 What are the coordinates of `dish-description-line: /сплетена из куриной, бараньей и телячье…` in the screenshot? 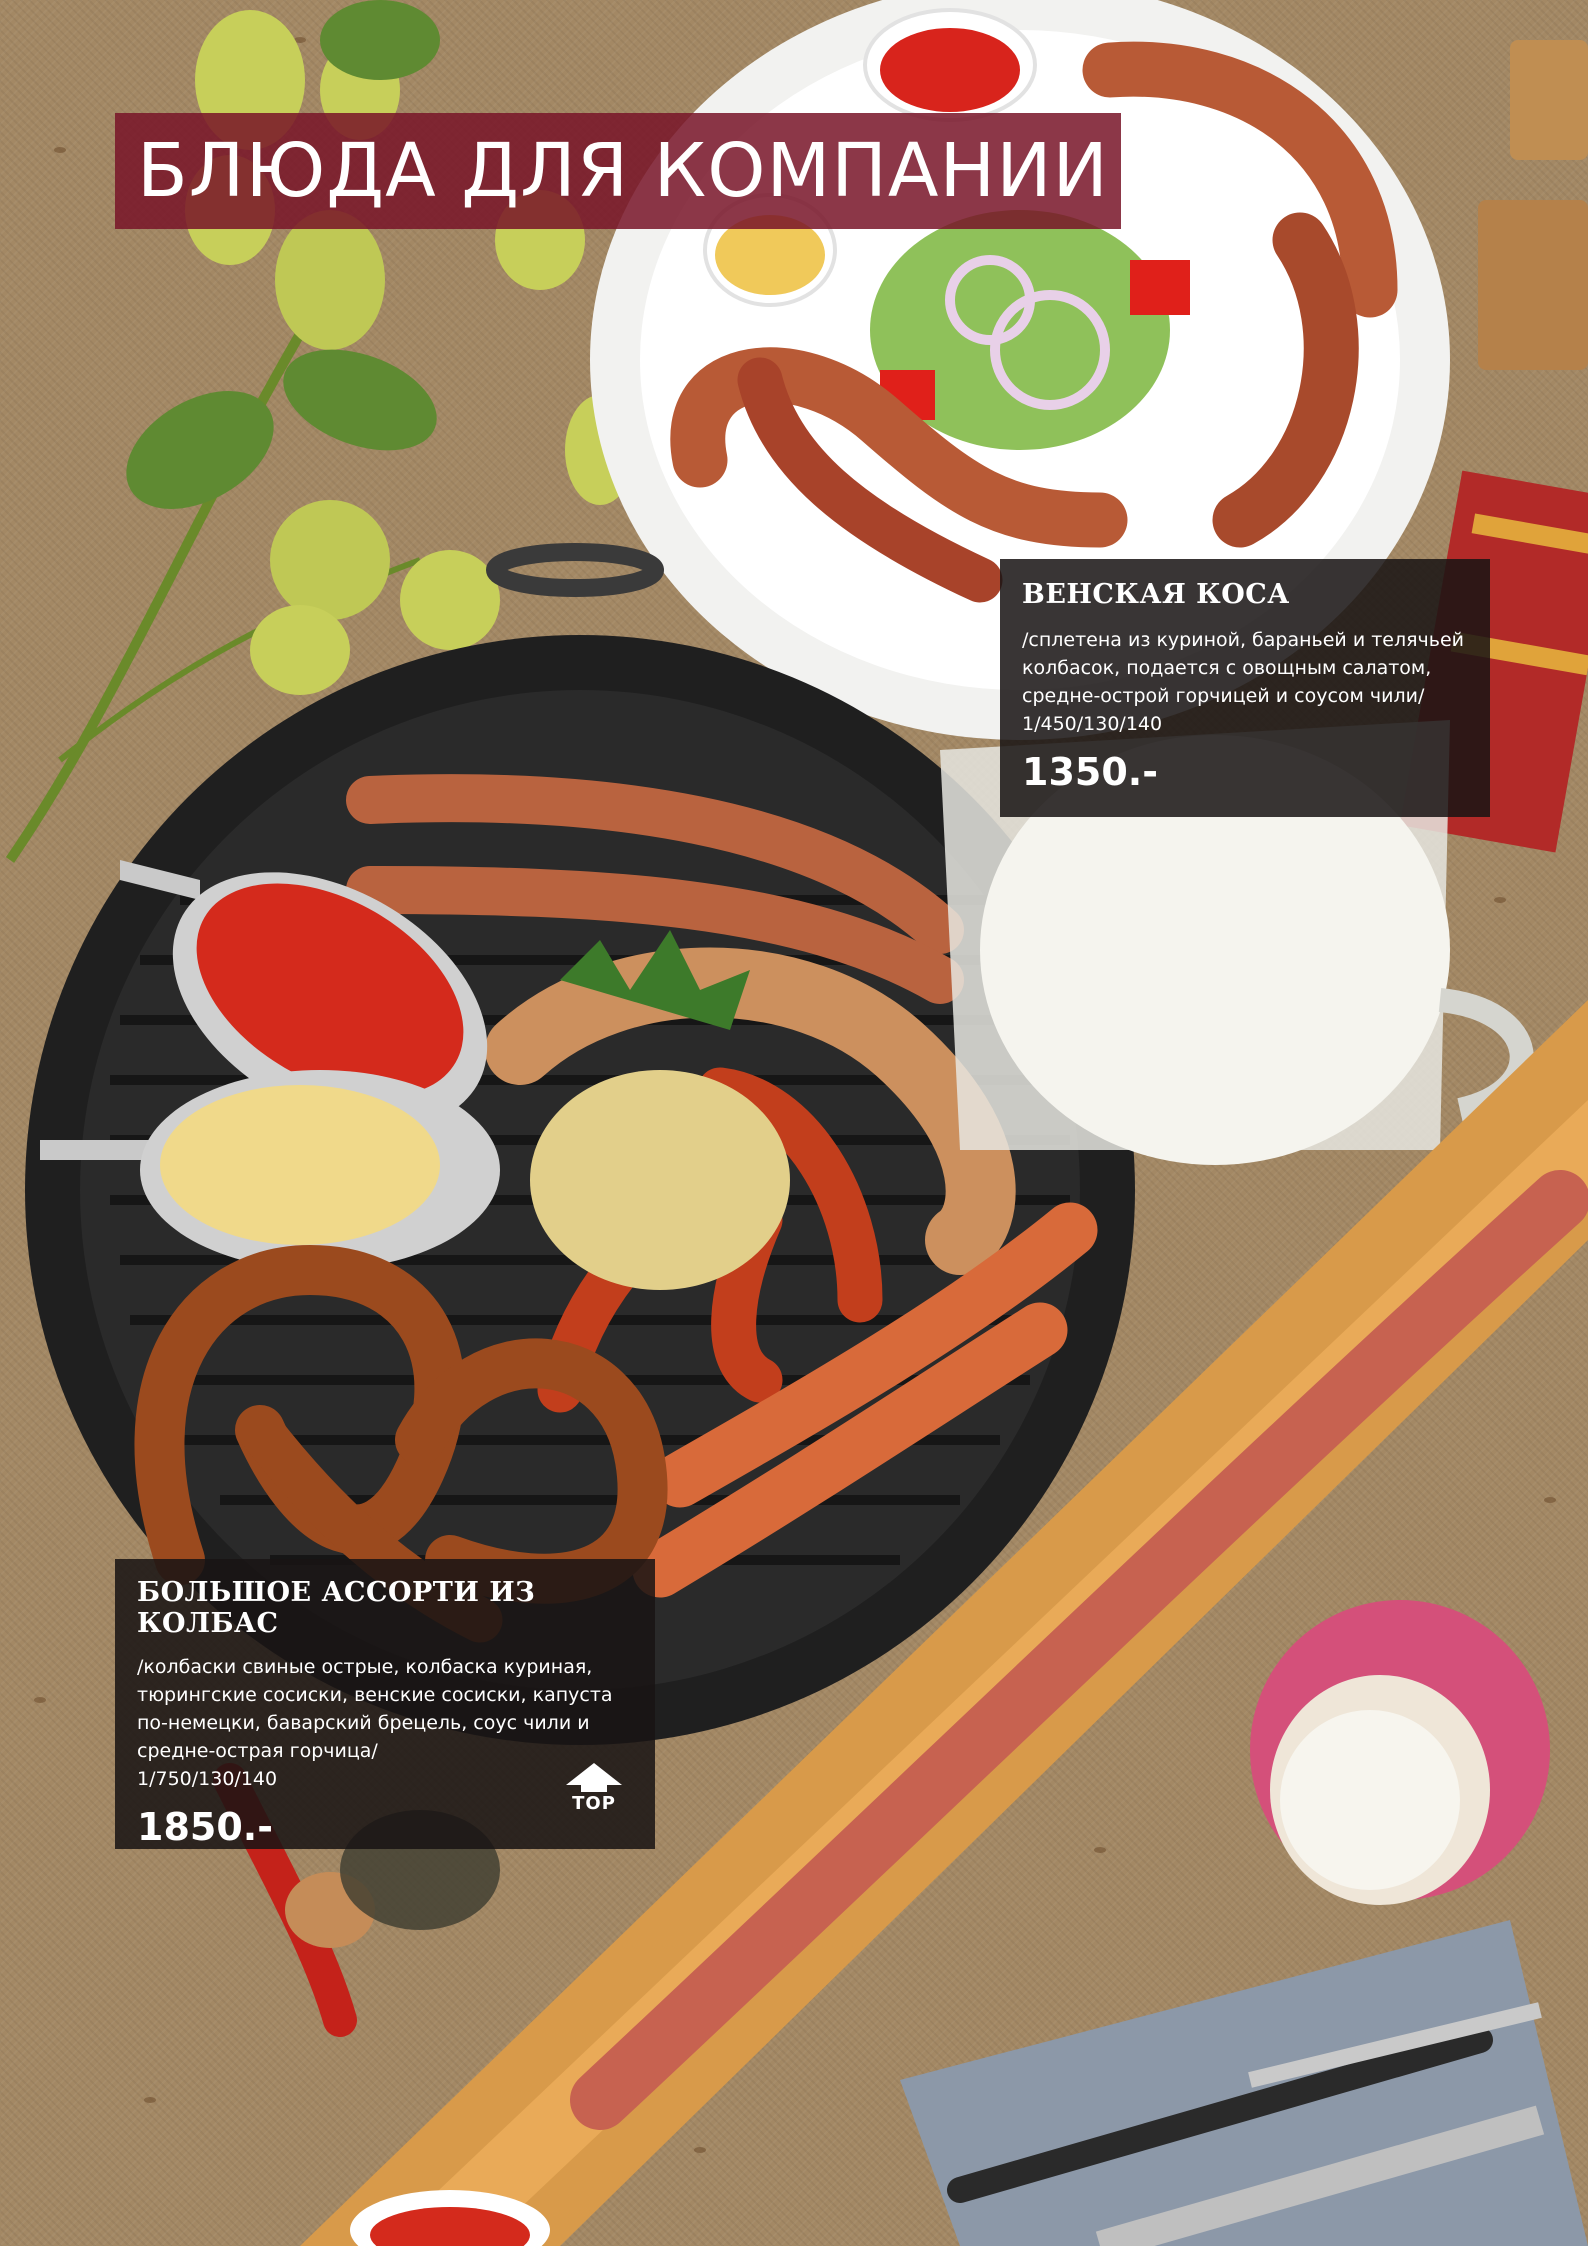 It's located at (1243, 640).